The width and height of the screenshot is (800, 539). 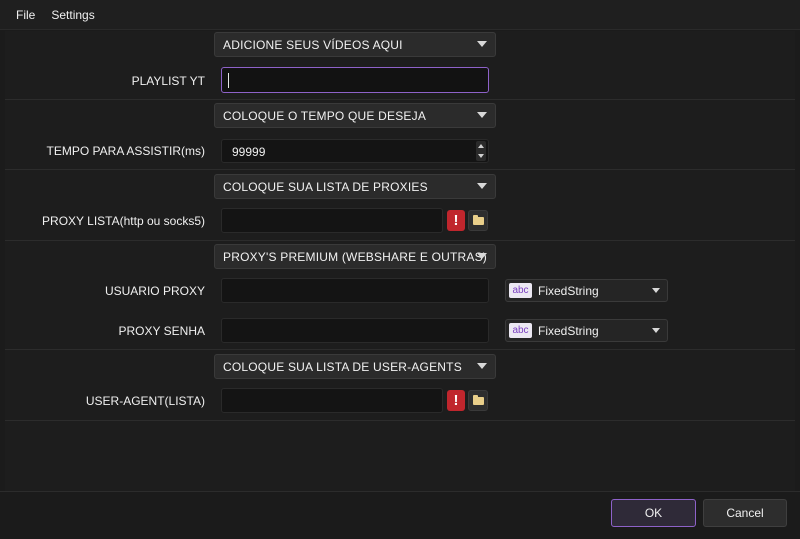 I want to click on section-useragents-header: COLOQUE SUA LISTA DE USER-AGENTS, so click(x=355, y=366).